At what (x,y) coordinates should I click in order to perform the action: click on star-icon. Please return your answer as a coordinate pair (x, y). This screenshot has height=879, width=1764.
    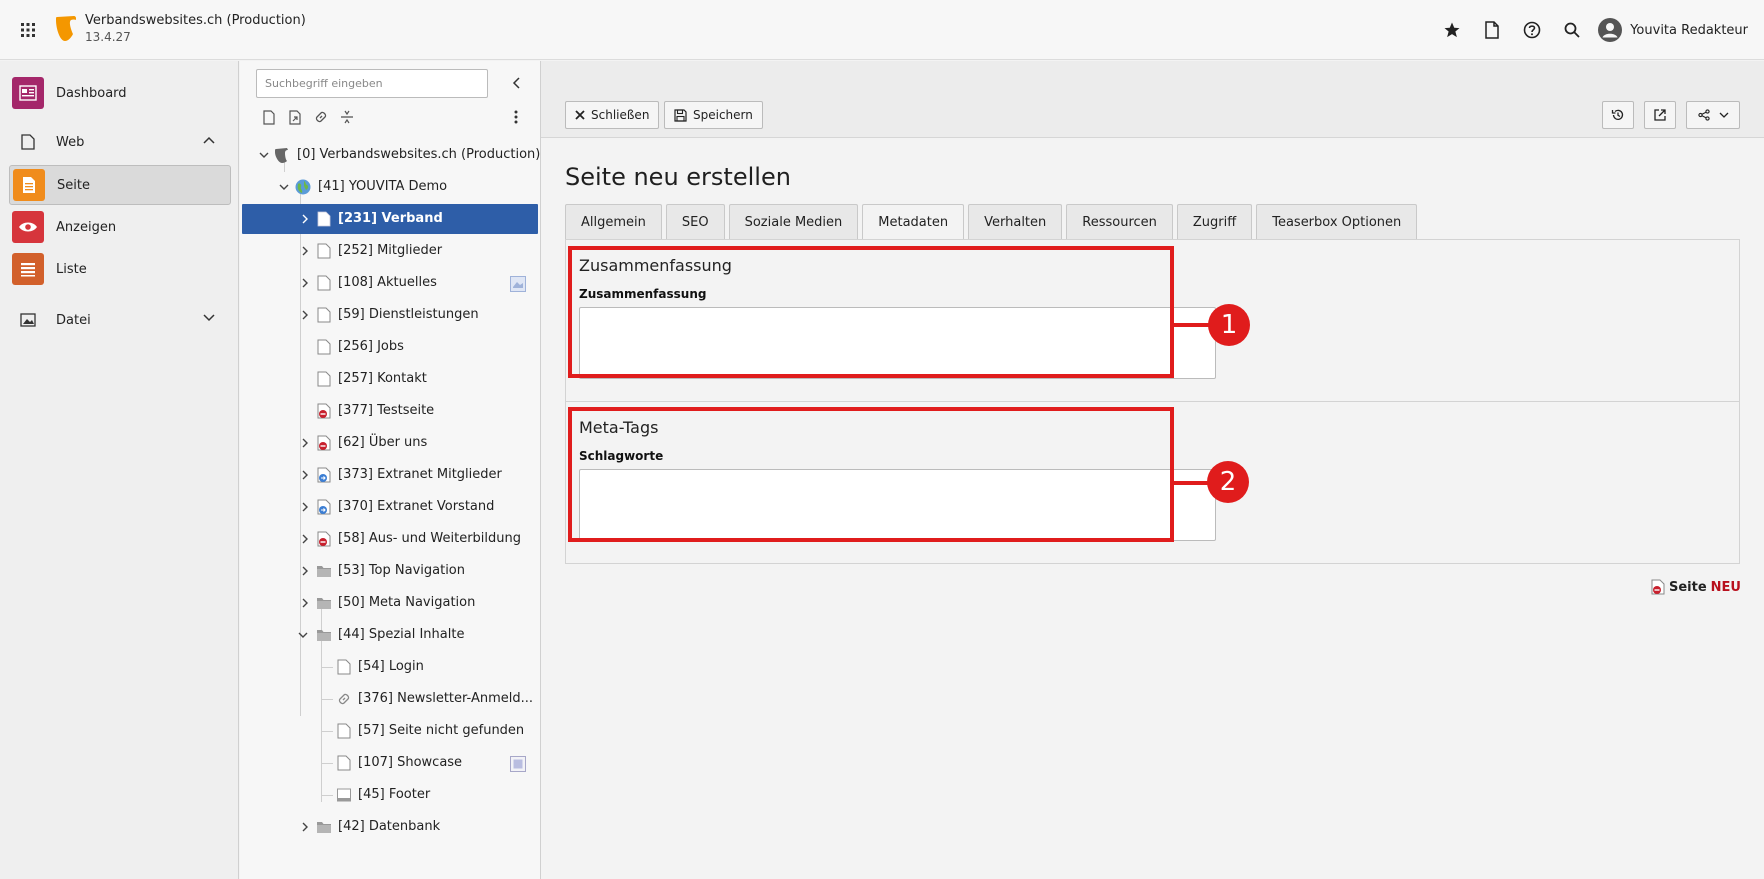
    Looking at the image, I should click on (1452, 30).